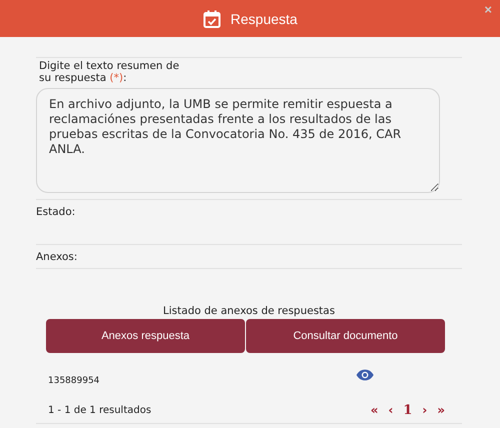 This screenshot has height=428, width=500. What do you see at coordinates (56, 212) in the screenshot?
I see `field-label: Estado:` at bounding box center [56, 212].